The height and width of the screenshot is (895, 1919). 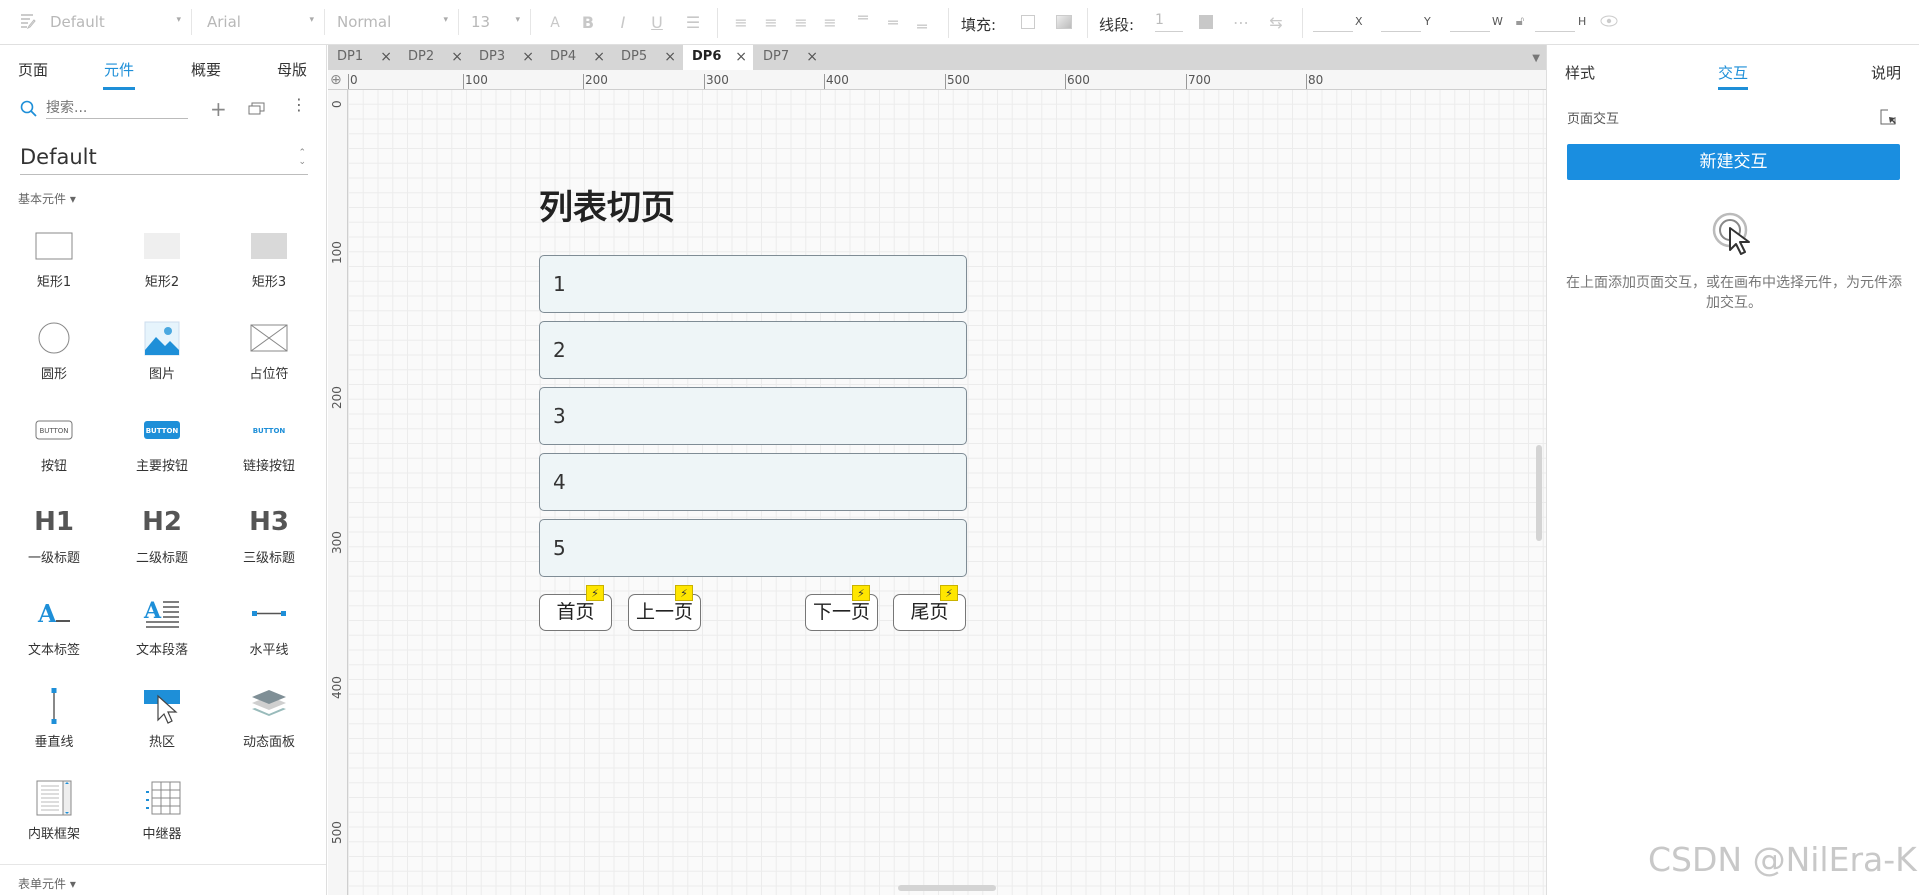 I want to click on tab-masters: 母版, so click(x=292, y=69).